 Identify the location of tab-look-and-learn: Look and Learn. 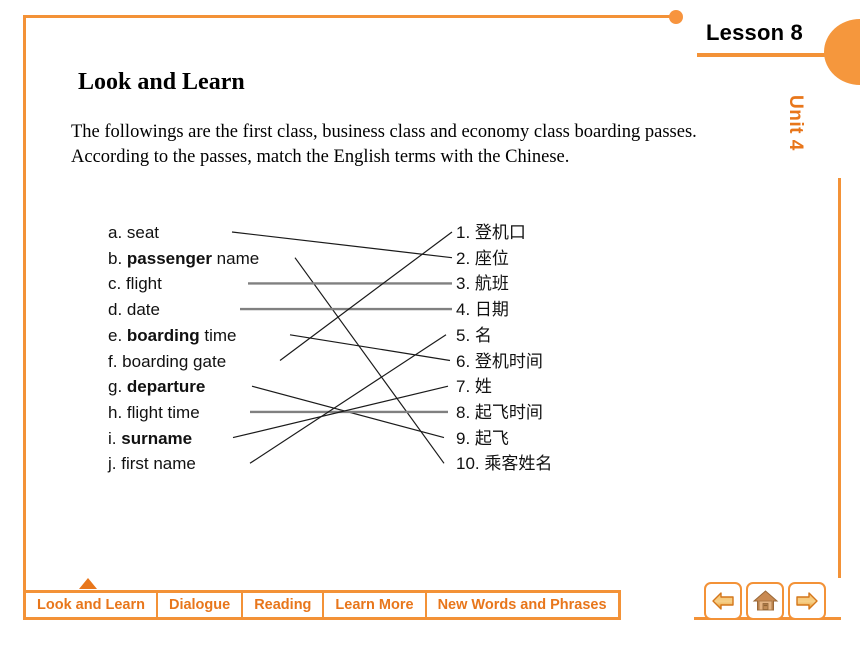
(92, 605).